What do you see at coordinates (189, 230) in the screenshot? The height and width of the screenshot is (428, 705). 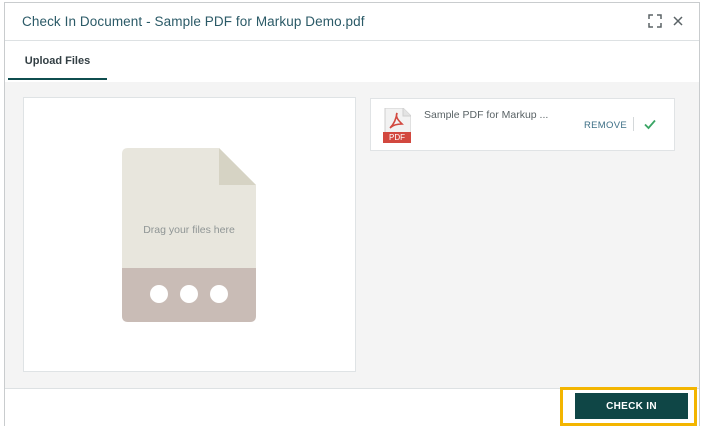 I see `drag-prompt: Drag your files here` at bounding box center [189, 230].